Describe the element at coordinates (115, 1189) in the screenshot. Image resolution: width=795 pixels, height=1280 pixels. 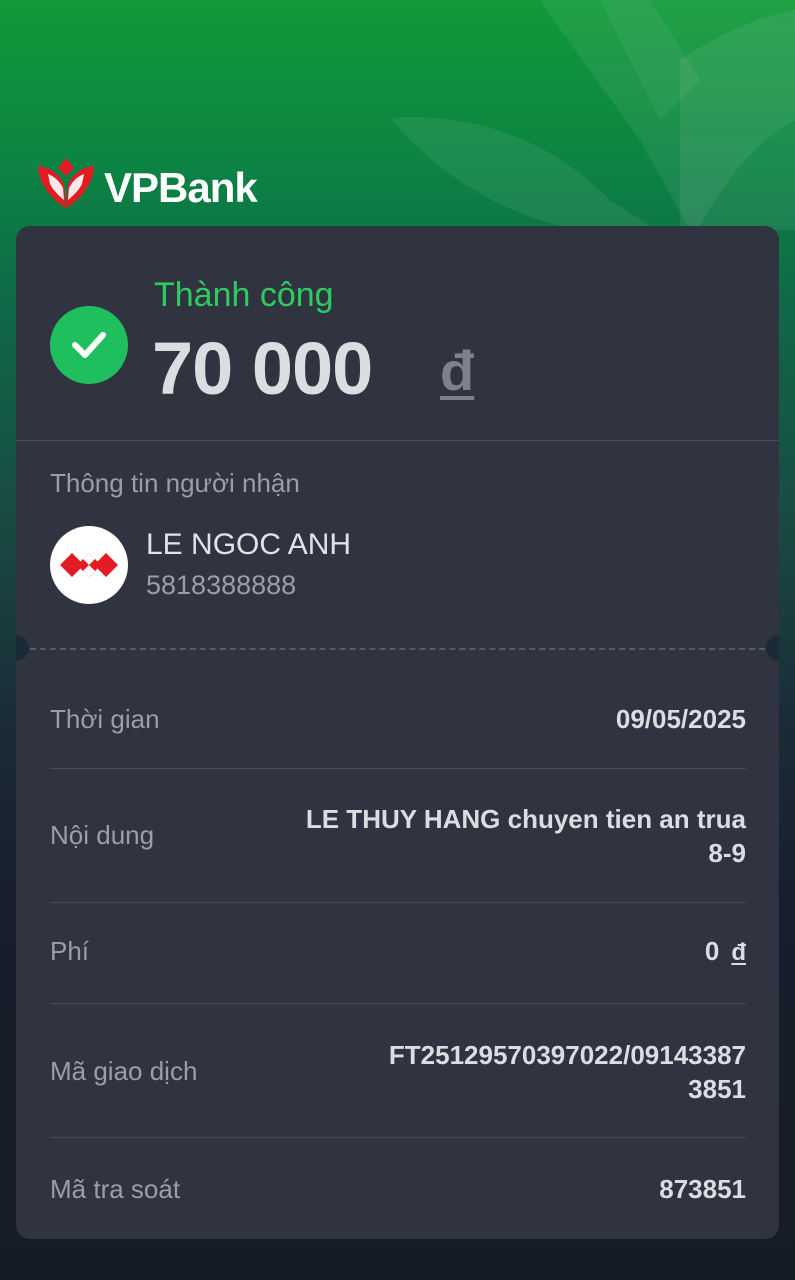
I see `trace-code-label: Mã tra soát` at that location.